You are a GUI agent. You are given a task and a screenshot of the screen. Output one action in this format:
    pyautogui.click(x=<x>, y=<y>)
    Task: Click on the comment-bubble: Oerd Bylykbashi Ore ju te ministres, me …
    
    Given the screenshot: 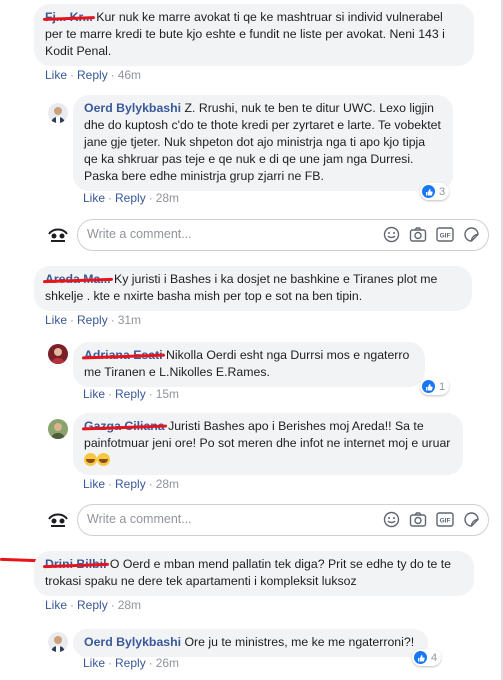 What is the action you would take?
    pyautogui.click(x=250, y=643)
    